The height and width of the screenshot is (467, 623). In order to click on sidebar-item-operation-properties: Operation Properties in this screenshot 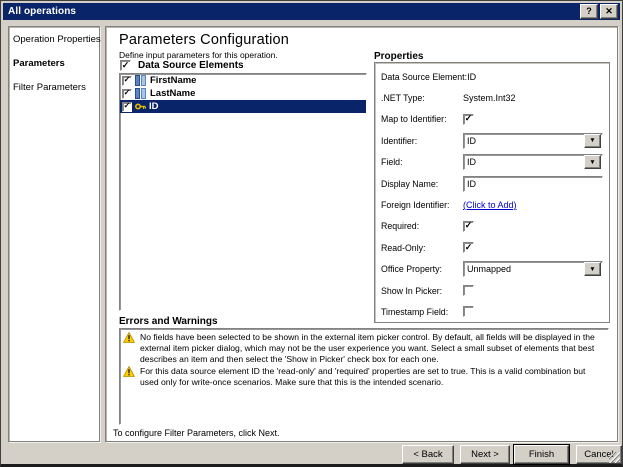, I will do `click(55, 36)`.